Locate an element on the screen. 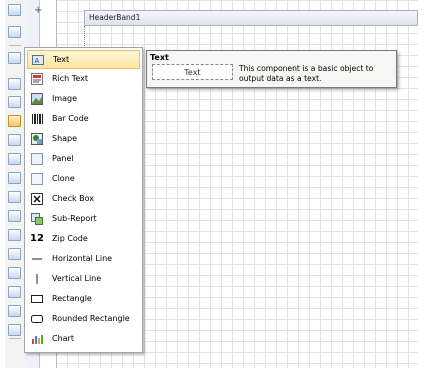 This screenshot has height=368, width=426. panel-icon is located at coordinates (37, 159).